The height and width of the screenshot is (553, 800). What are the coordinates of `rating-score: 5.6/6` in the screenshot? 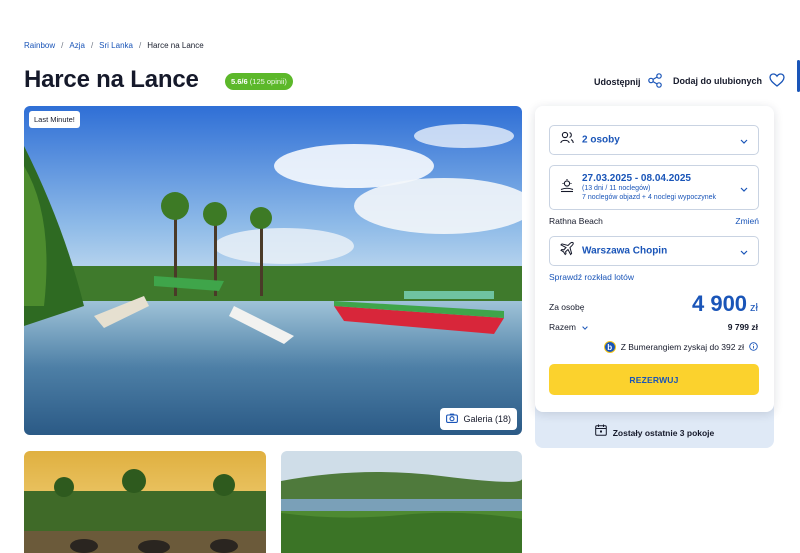 It's located at (239, 81).